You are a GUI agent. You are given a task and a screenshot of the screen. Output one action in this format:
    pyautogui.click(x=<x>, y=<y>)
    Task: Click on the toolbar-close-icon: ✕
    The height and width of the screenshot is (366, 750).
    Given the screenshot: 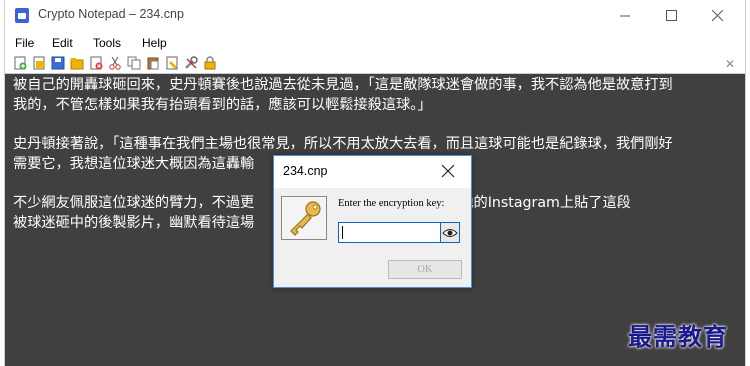 What is the action you would take?
    pyautogui.click(x=730, y=64)
    